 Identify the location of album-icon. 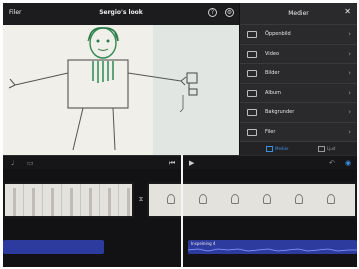
(252, 93).